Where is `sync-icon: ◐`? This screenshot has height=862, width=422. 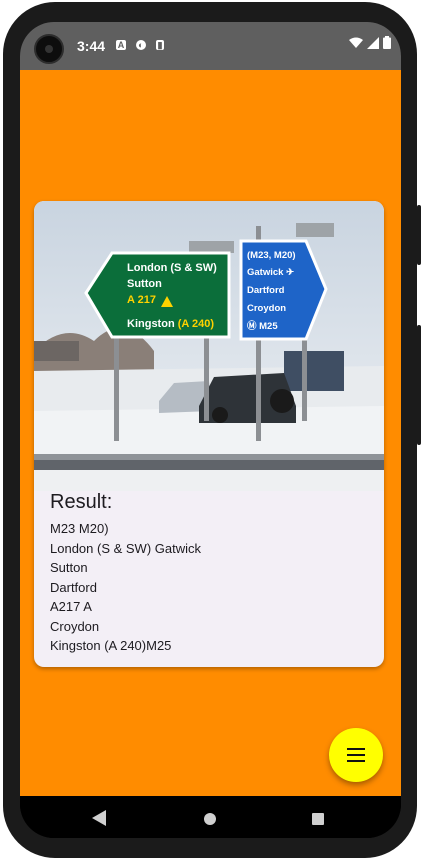
sync-icon: ◐ is located at coordinates (141, 45).